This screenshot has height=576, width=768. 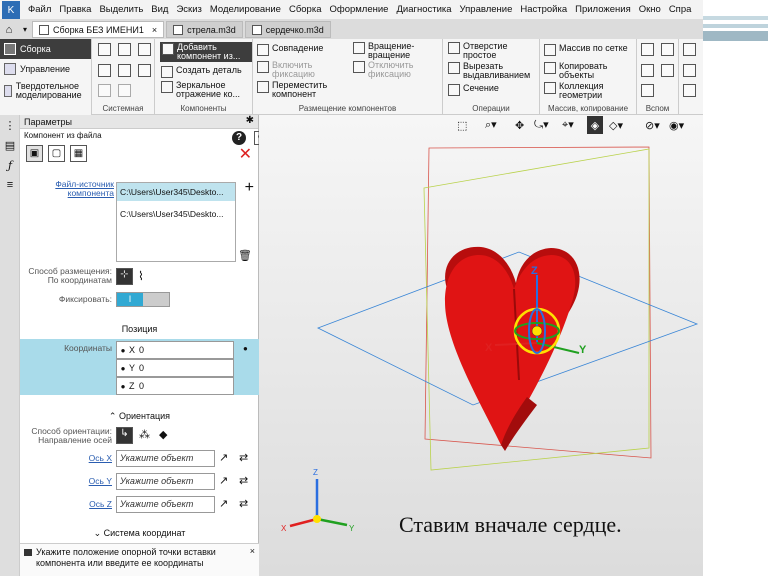 What do you see at coordinates (144, 70) in the screenshot?
I see `copy-icon` at bounding box center [144, 70].